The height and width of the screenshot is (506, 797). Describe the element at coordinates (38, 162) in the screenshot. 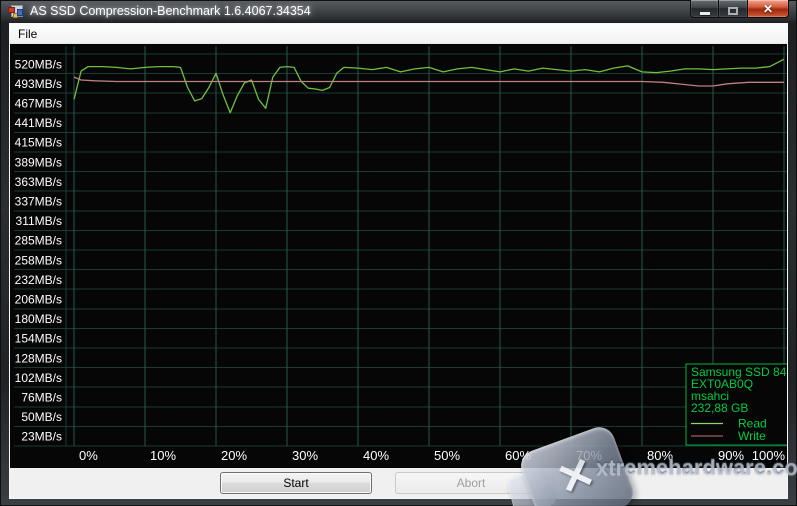

I see `svg-text: 389MB/s` at that location.